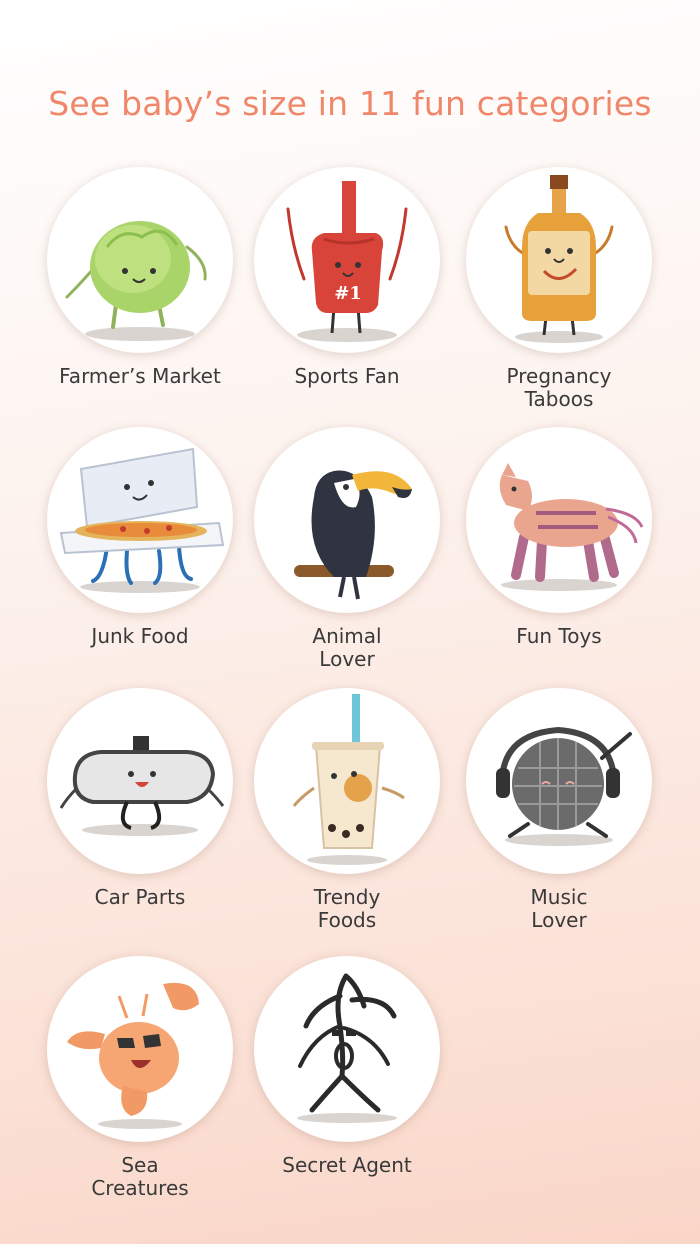 The width and height of the screenshot is (700, 1244). Describe the element at coordinates (353, 535) in the screenshot. I see `toucan-icon` at that location.